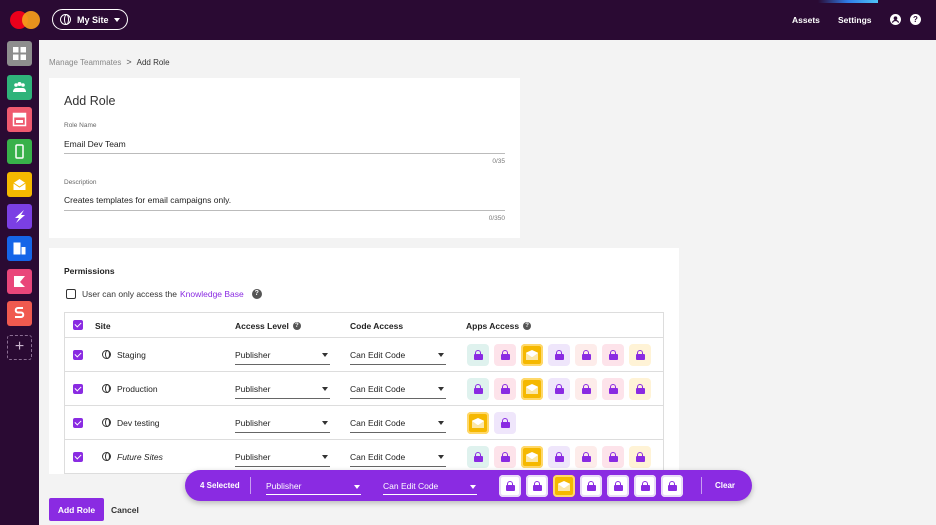 This screenshot has height=525, width=936. I want to click on assets-link: Assets, so click(806, 20).